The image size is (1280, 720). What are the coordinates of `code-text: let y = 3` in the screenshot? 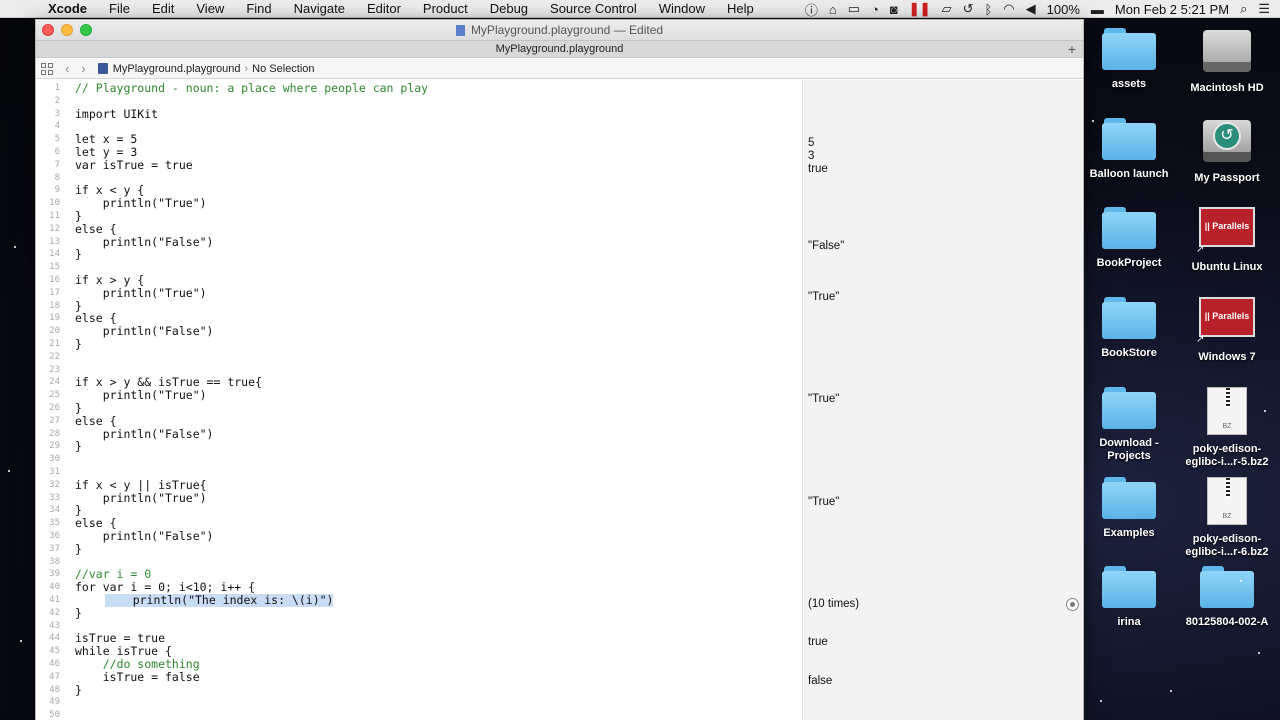 It's located at (106, 152).